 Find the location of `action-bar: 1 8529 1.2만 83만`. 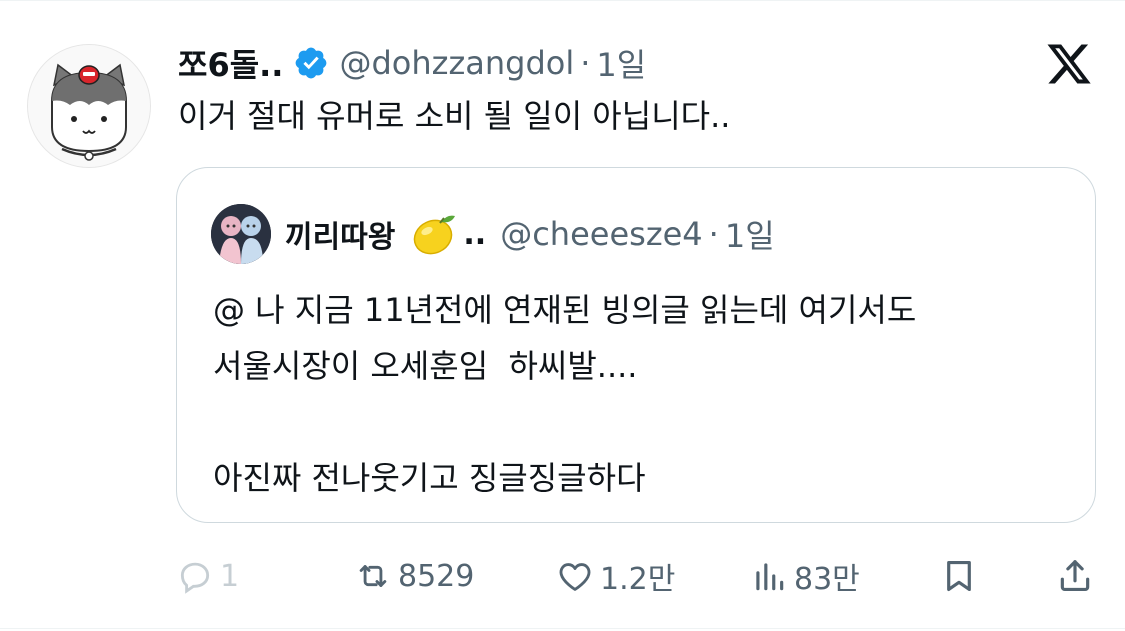

action-bar: 1 8529 1.2만 83만 is located at coordinates (562, 576).